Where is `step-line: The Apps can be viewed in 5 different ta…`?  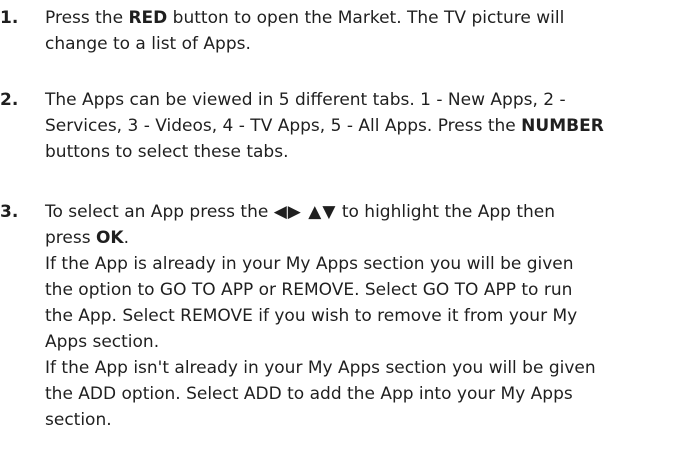 step-line: The Apps can be viewed in 5 different ta… is located at coordinates (305, 100).